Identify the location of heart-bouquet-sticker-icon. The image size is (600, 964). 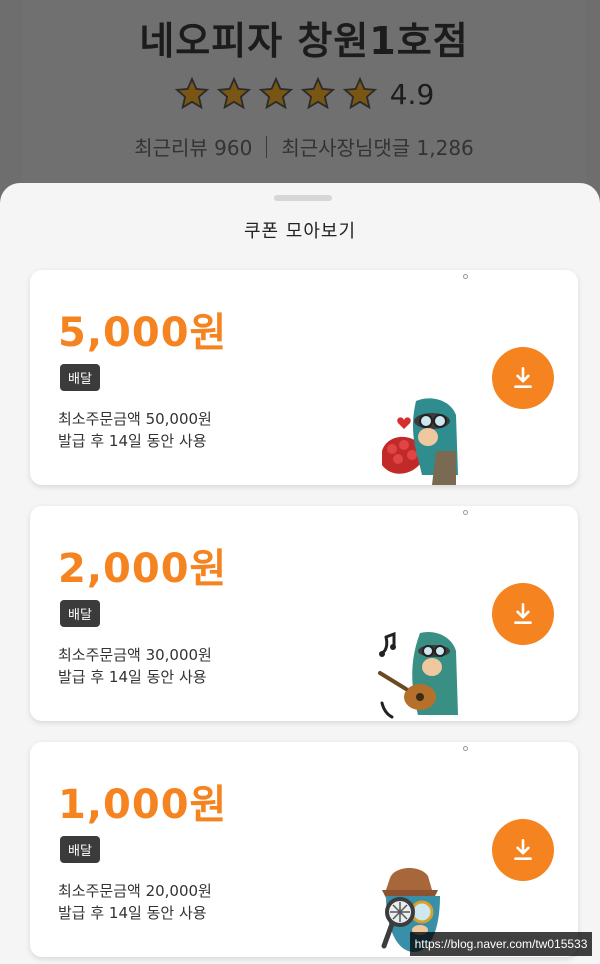
(422, 439).